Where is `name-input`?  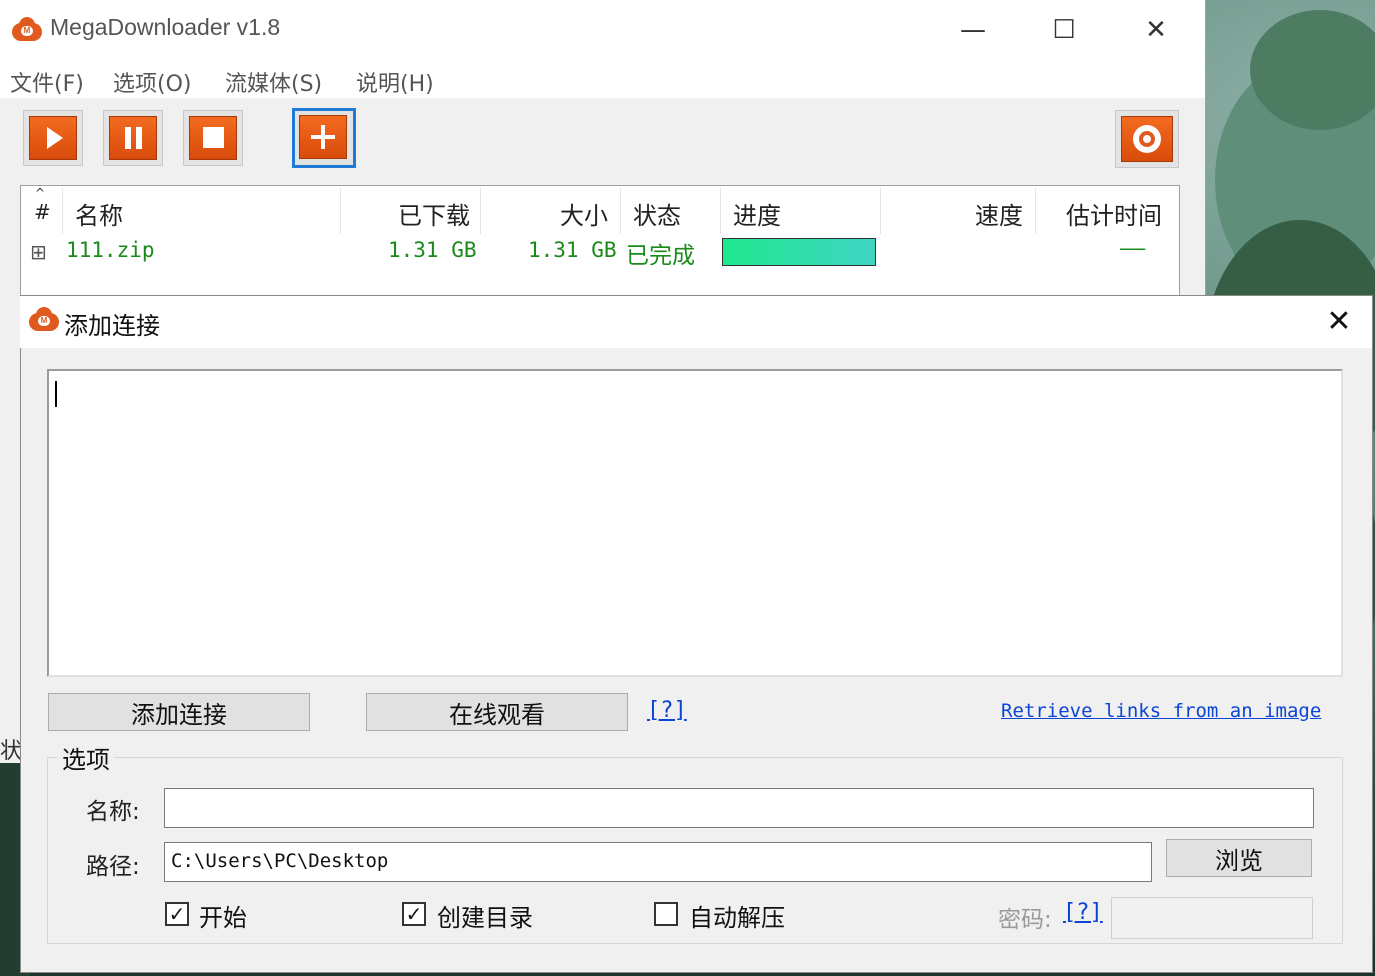 name-input is located at coordinates (739, 808).